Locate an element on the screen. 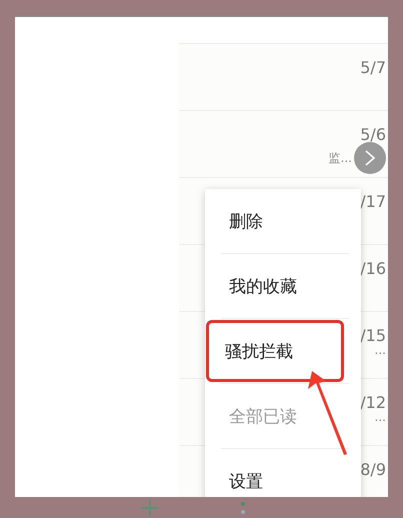 This screenshot has width=403, height=518. message-date: /17 is located at coordinates (373, 201).